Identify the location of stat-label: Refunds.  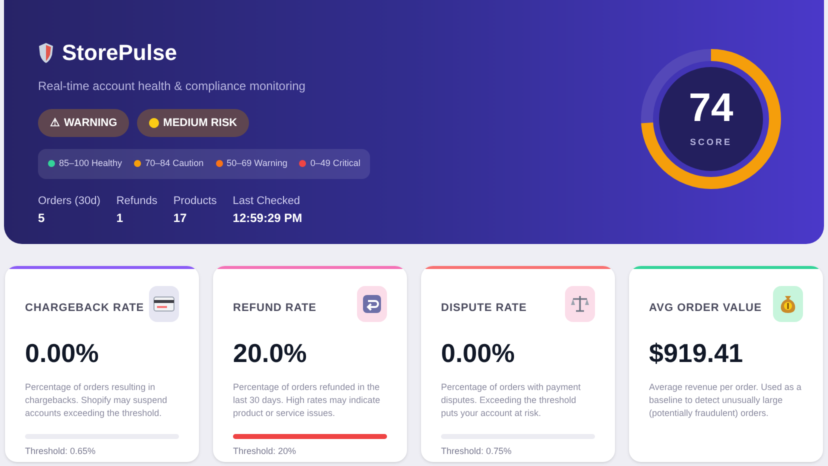
(137, 201).